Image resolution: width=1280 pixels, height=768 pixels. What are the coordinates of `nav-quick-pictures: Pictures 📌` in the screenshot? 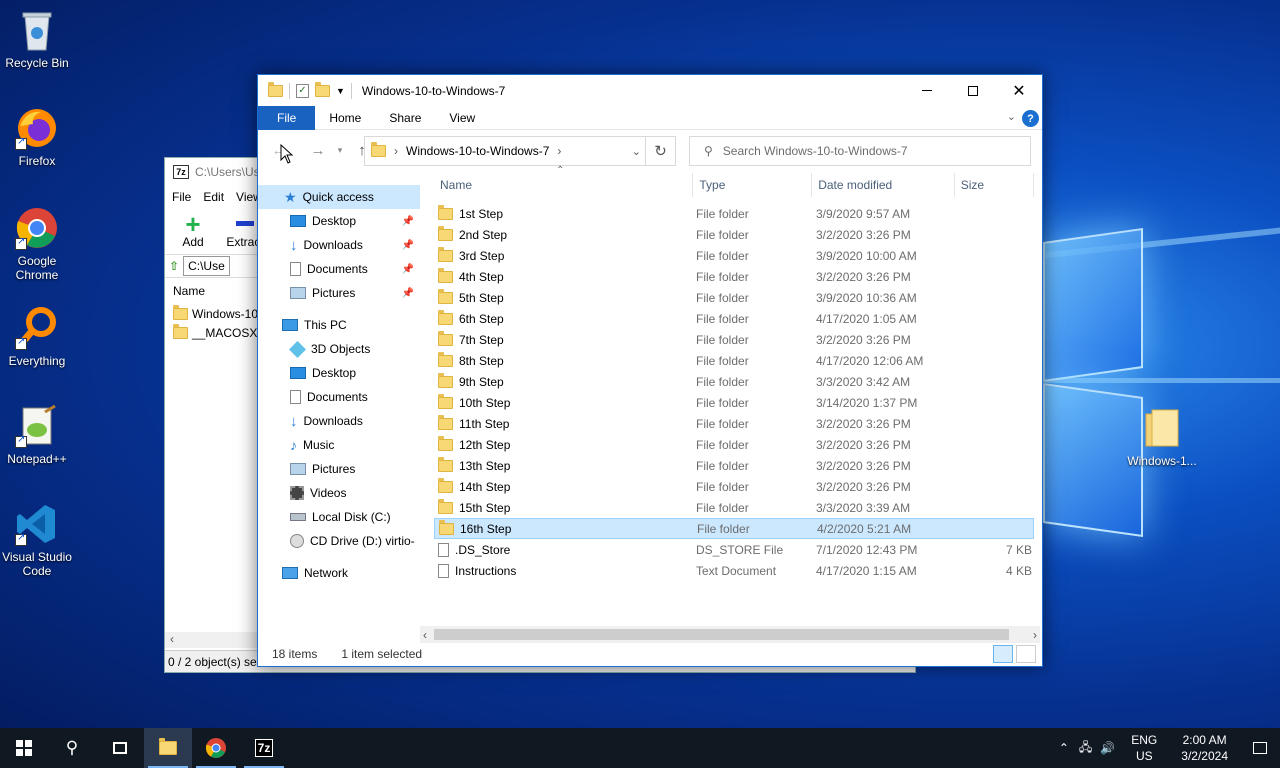 It's located at (339, 293).